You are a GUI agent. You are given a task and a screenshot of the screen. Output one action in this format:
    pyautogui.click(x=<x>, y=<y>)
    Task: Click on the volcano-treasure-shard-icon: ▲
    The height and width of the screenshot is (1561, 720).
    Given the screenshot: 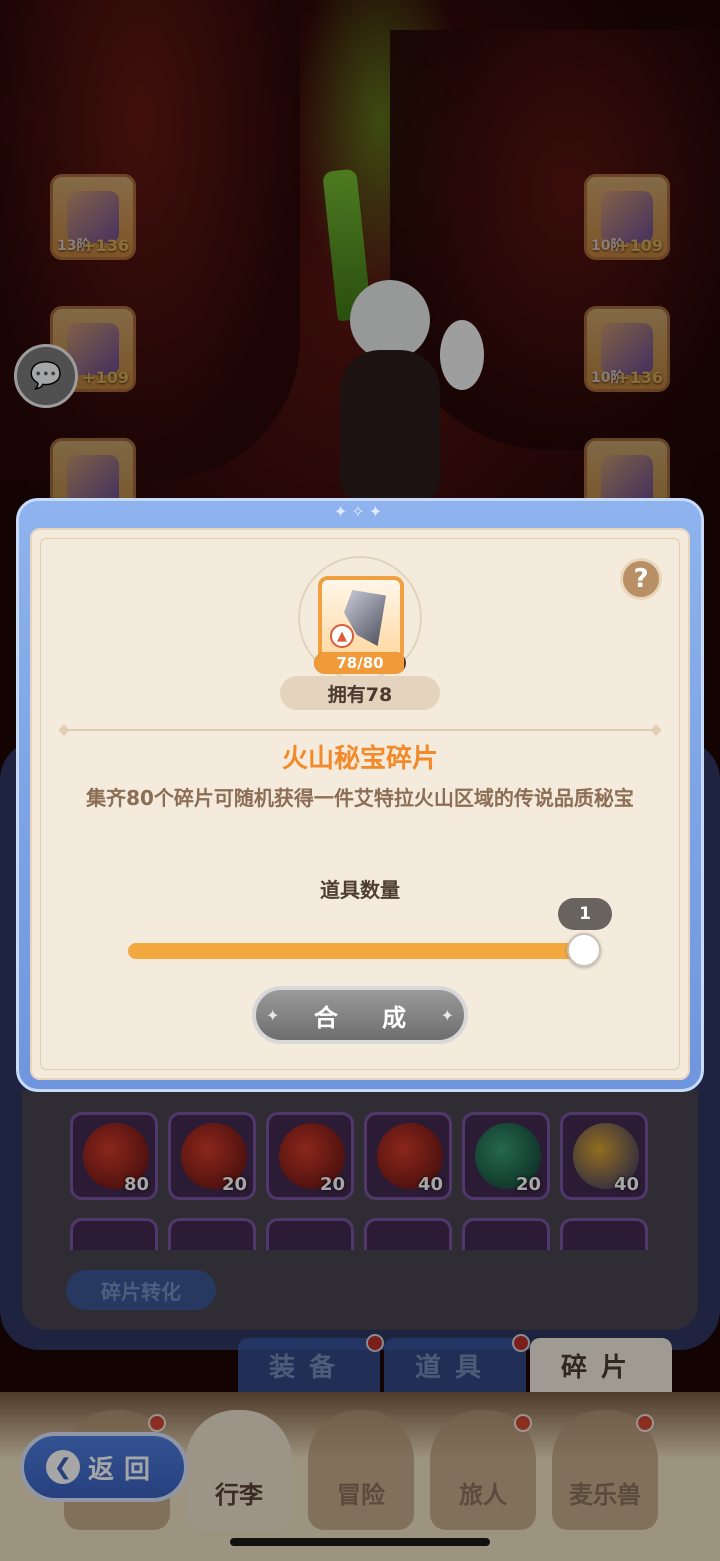 What is the action you would take?
    pyautogui.click(x=361, y=619)
    